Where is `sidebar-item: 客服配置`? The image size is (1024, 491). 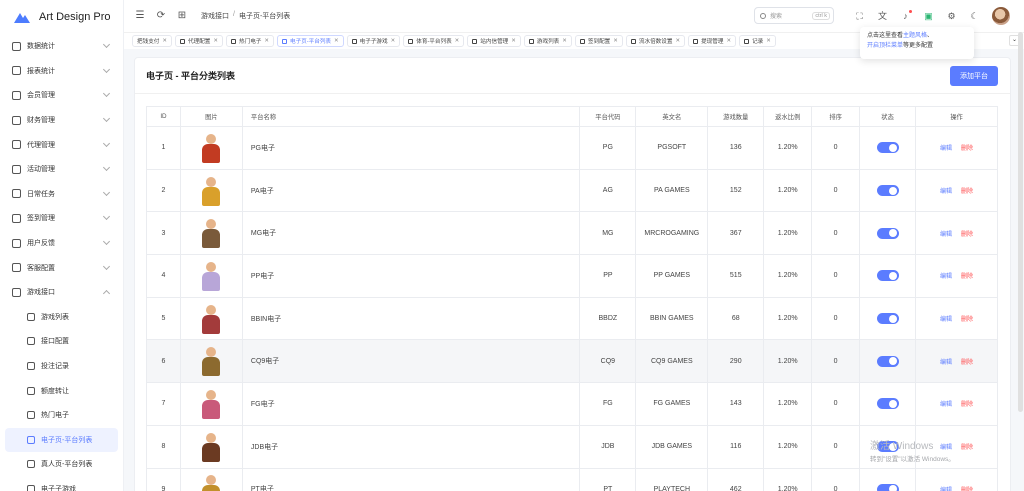 sidebar-item: 客服配置 is located at coordinates (61, 267).